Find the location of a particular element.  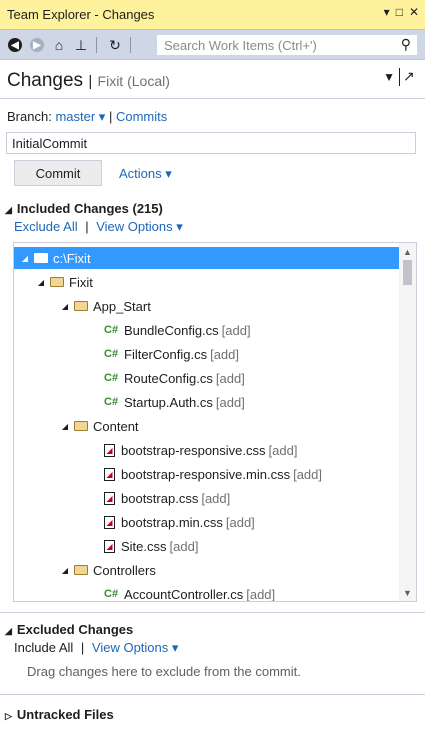

window-buttons: ▾ □ ✕ is located at coordinates (401, 12).